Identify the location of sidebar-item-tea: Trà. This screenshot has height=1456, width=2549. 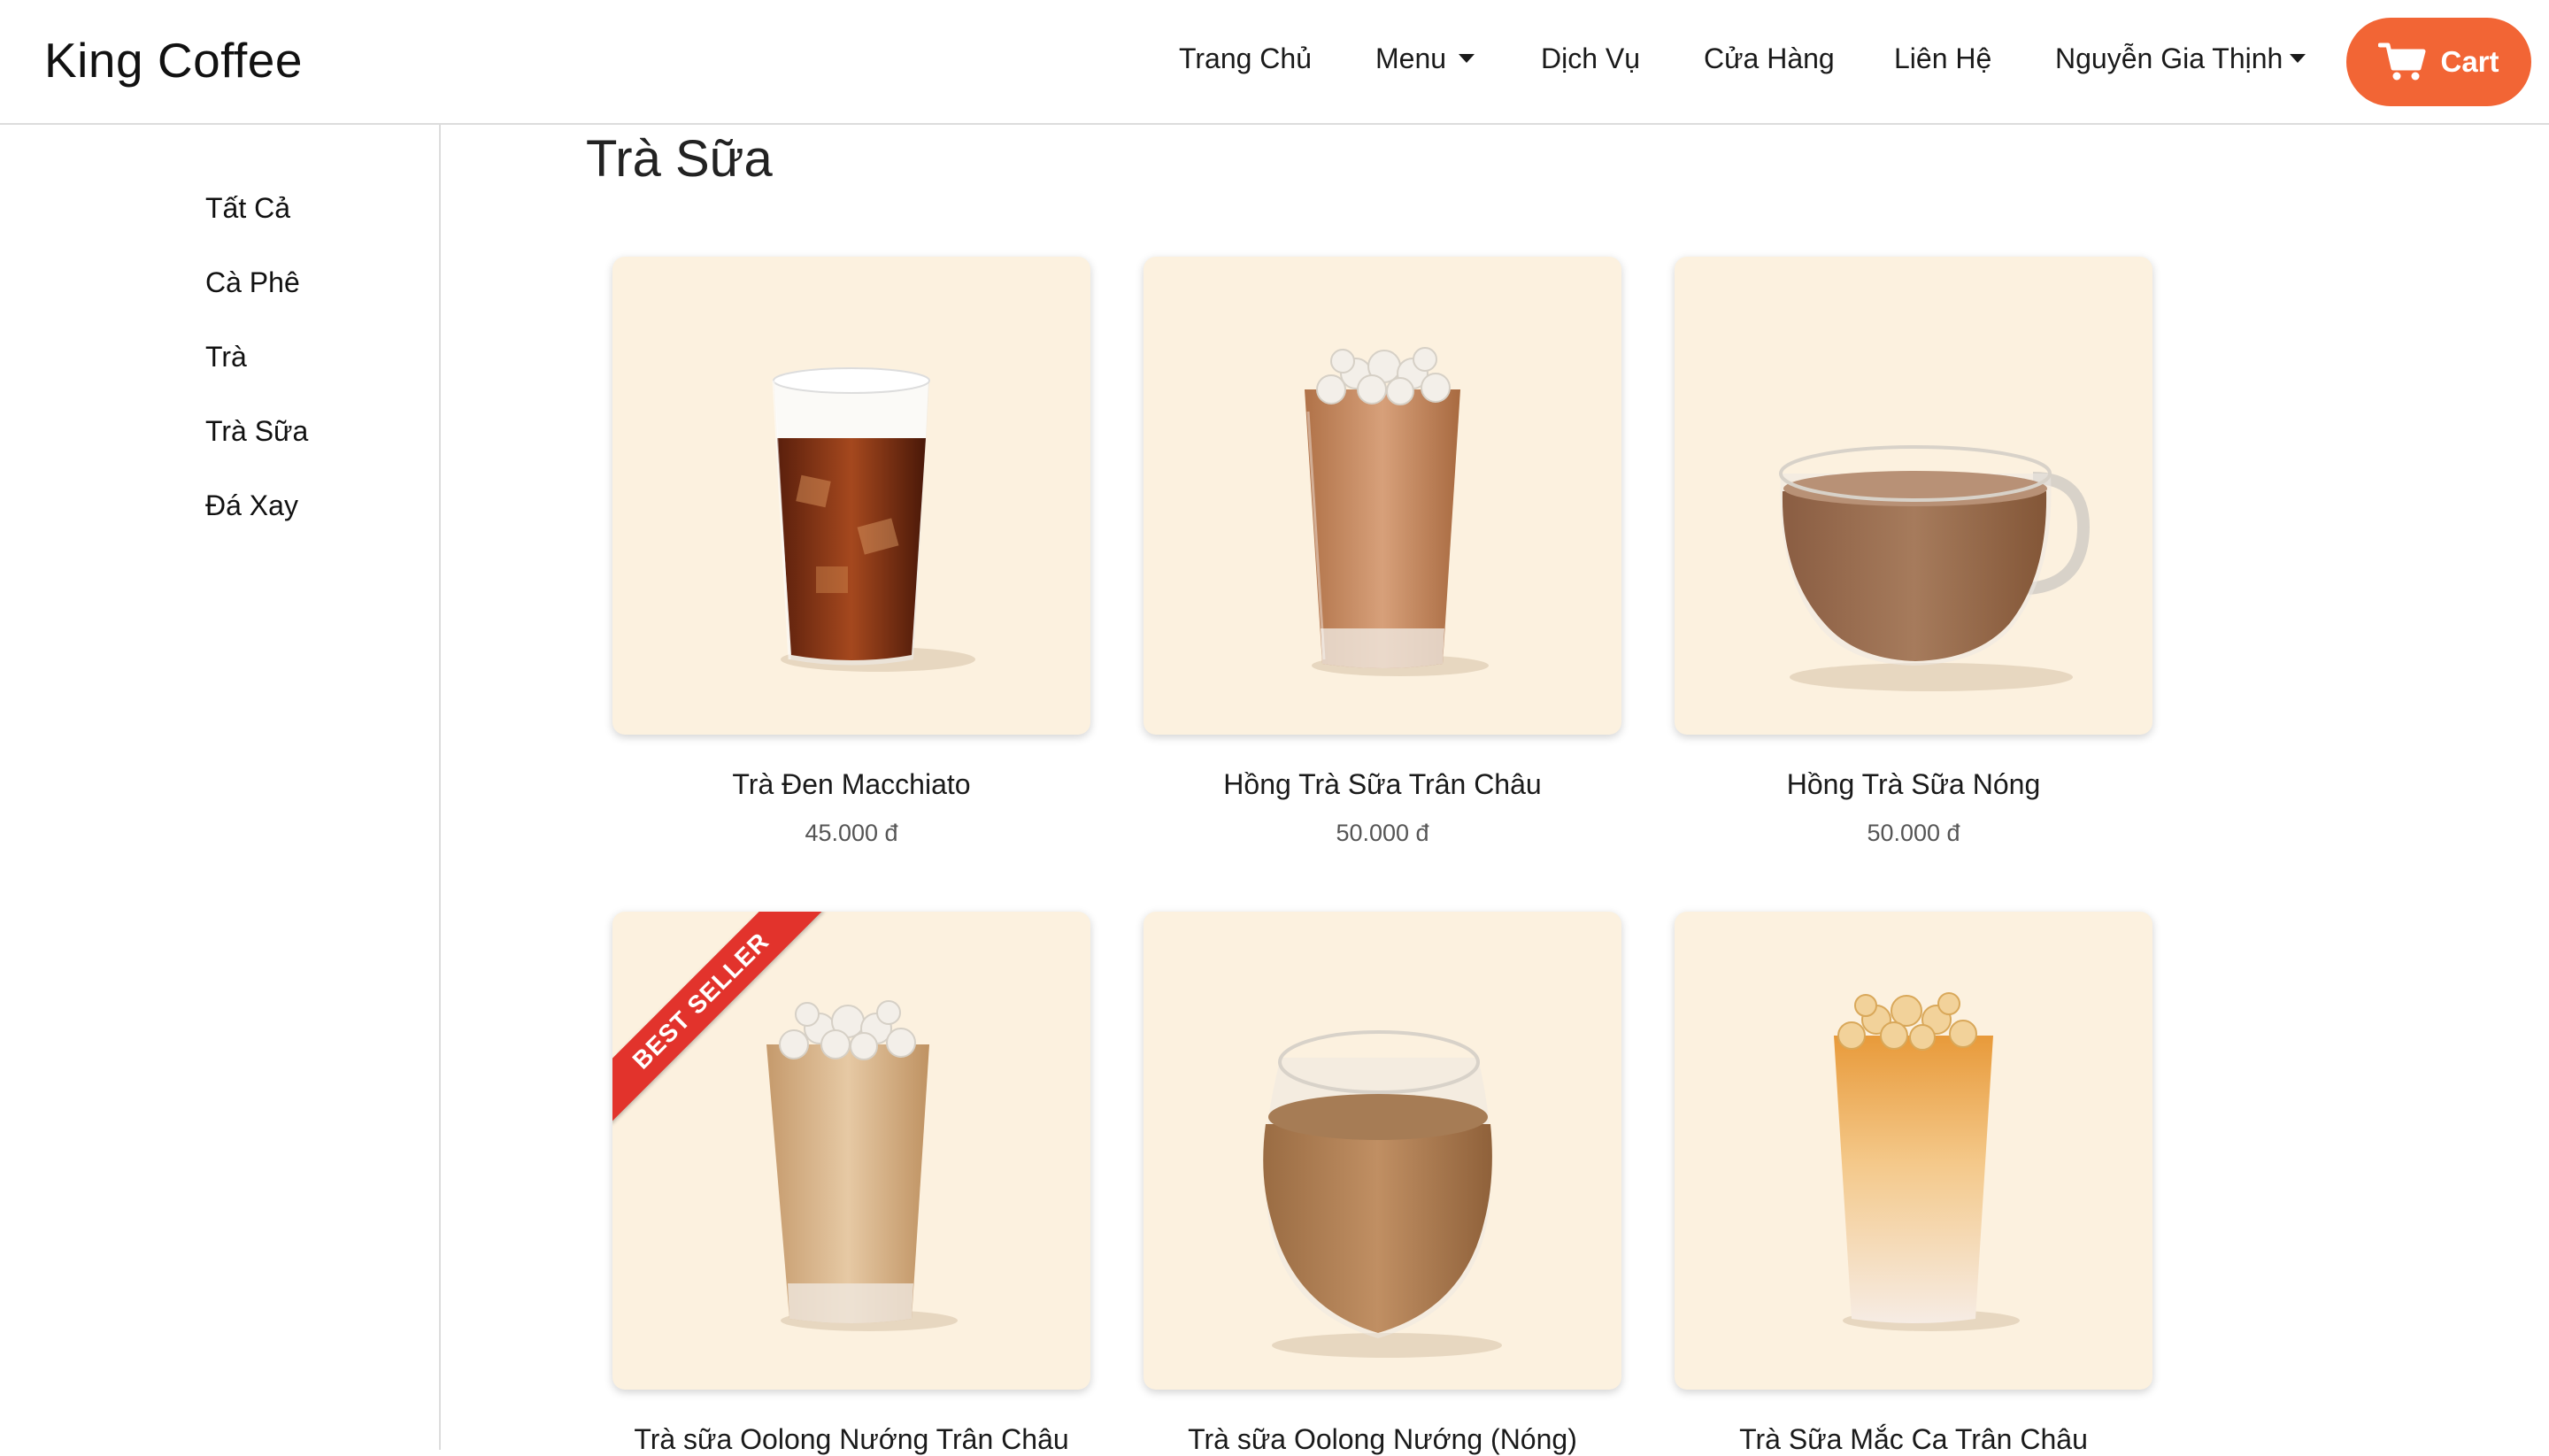
(226, 357).